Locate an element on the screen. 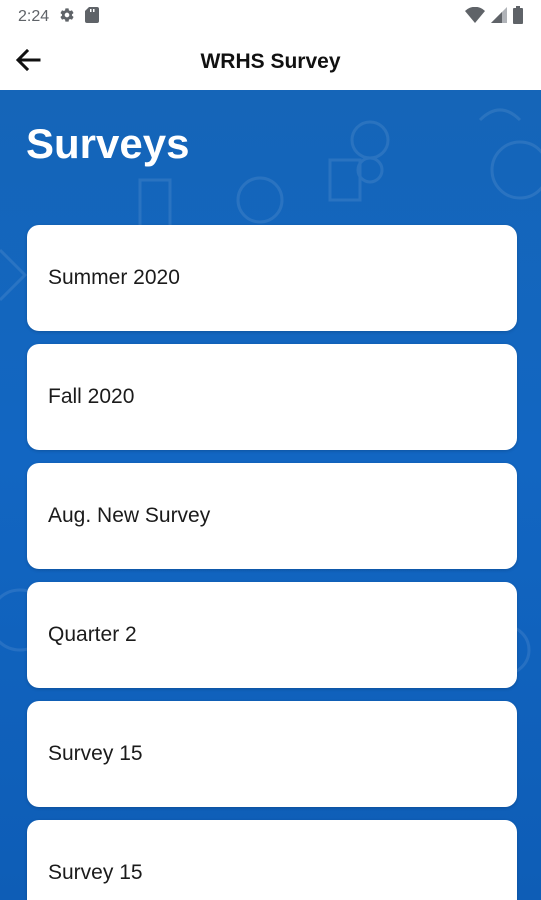  app-bar: WRHS Survey is located at coordinates (270, 62).